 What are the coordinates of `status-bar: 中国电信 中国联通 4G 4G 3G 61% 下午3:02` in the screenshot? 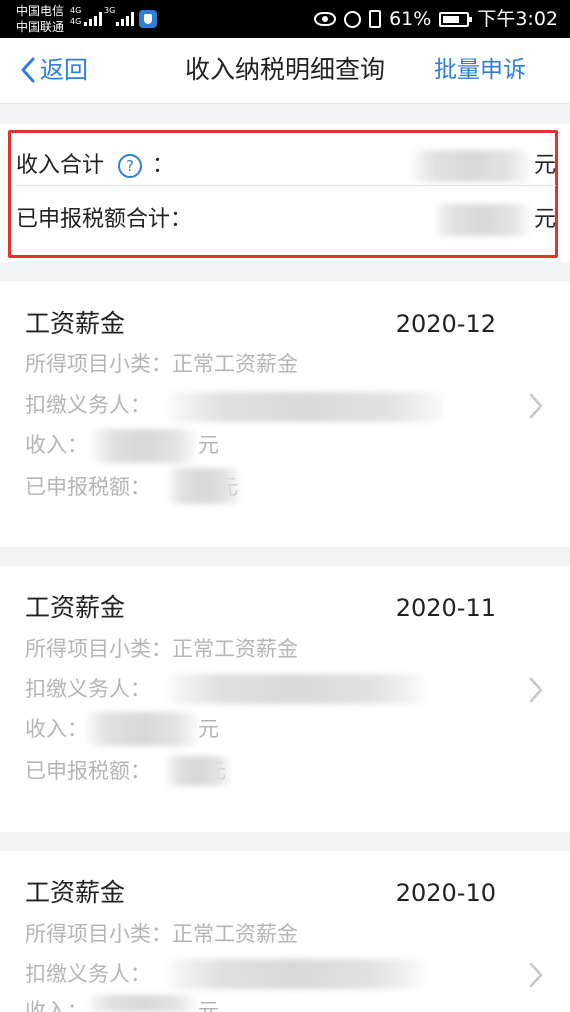 It's located at (285, 19).